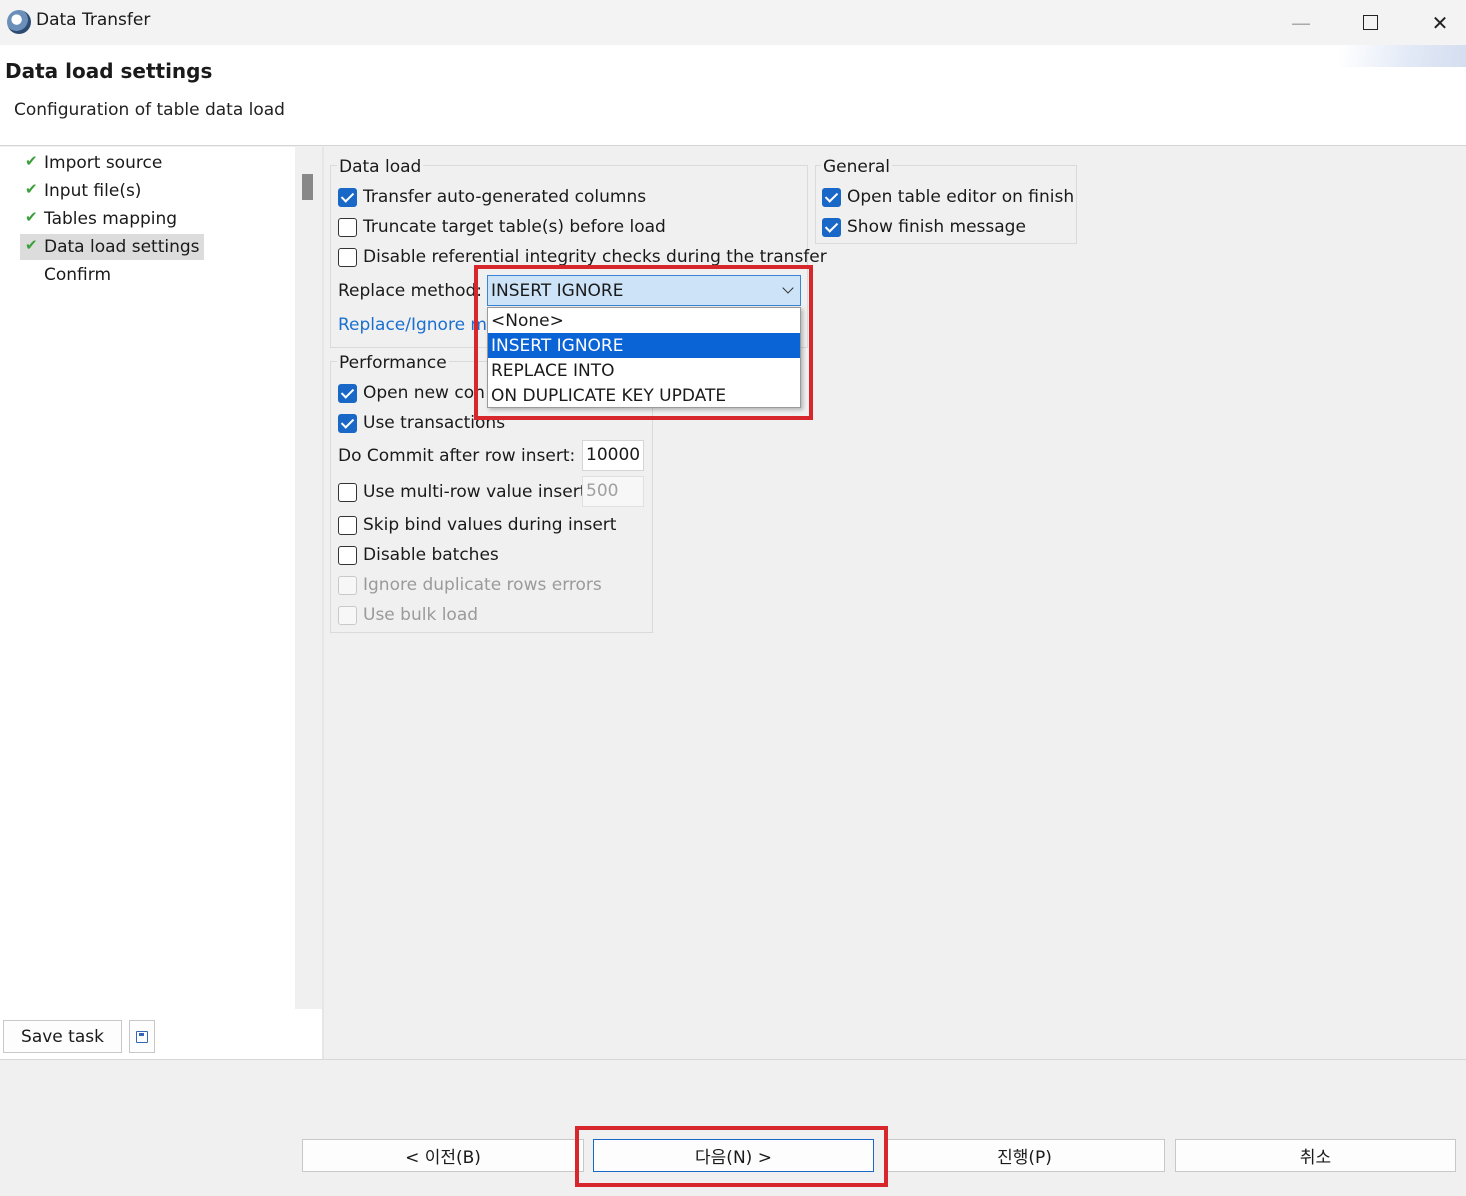  Describe the element at coordinates (644, 290) in the screenshot. I see `replace-method-select: INSERT IGNORE` at that location.